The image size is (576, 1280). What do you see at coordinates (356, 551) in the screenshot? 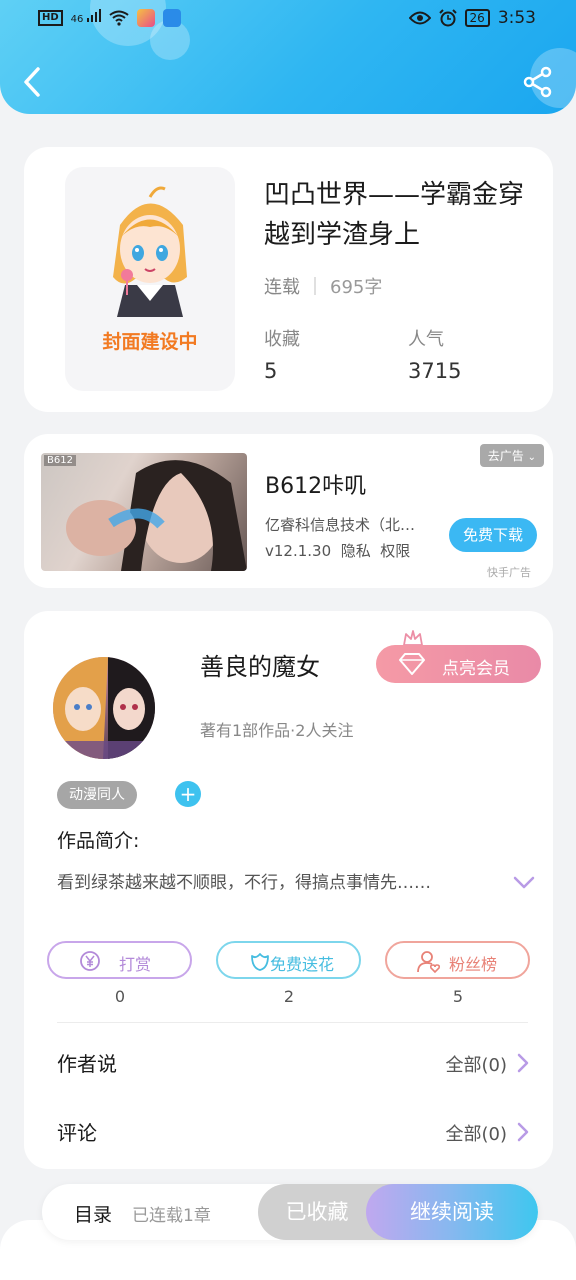
I see `ad-privacy-link: 隐私` at bounding box center [356, 551].